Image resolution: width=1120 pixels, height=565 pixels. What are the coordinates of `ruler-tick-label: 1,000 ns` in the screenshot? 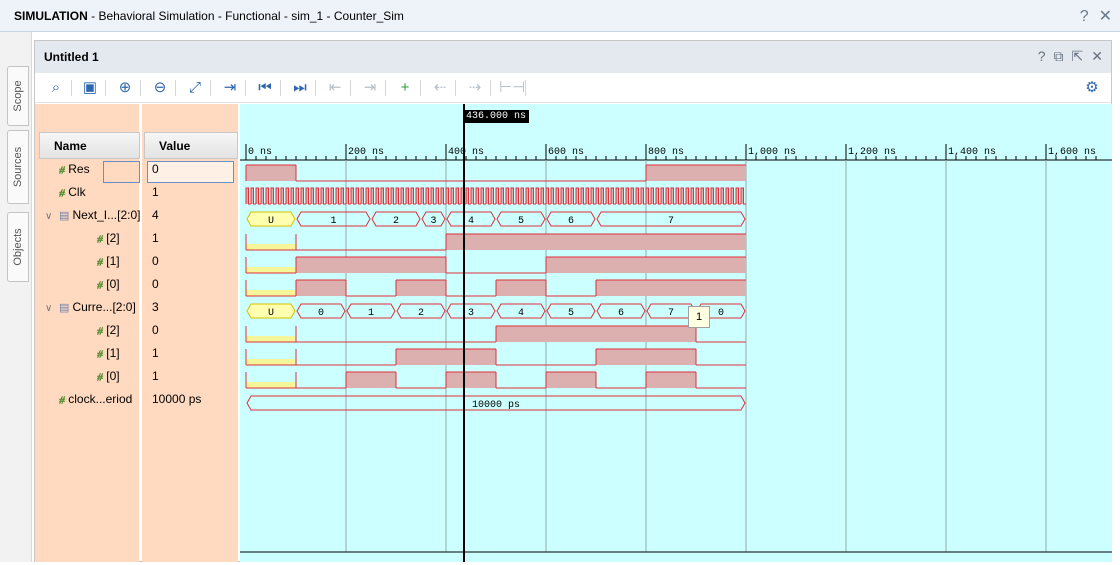 It's located at (772, 152).